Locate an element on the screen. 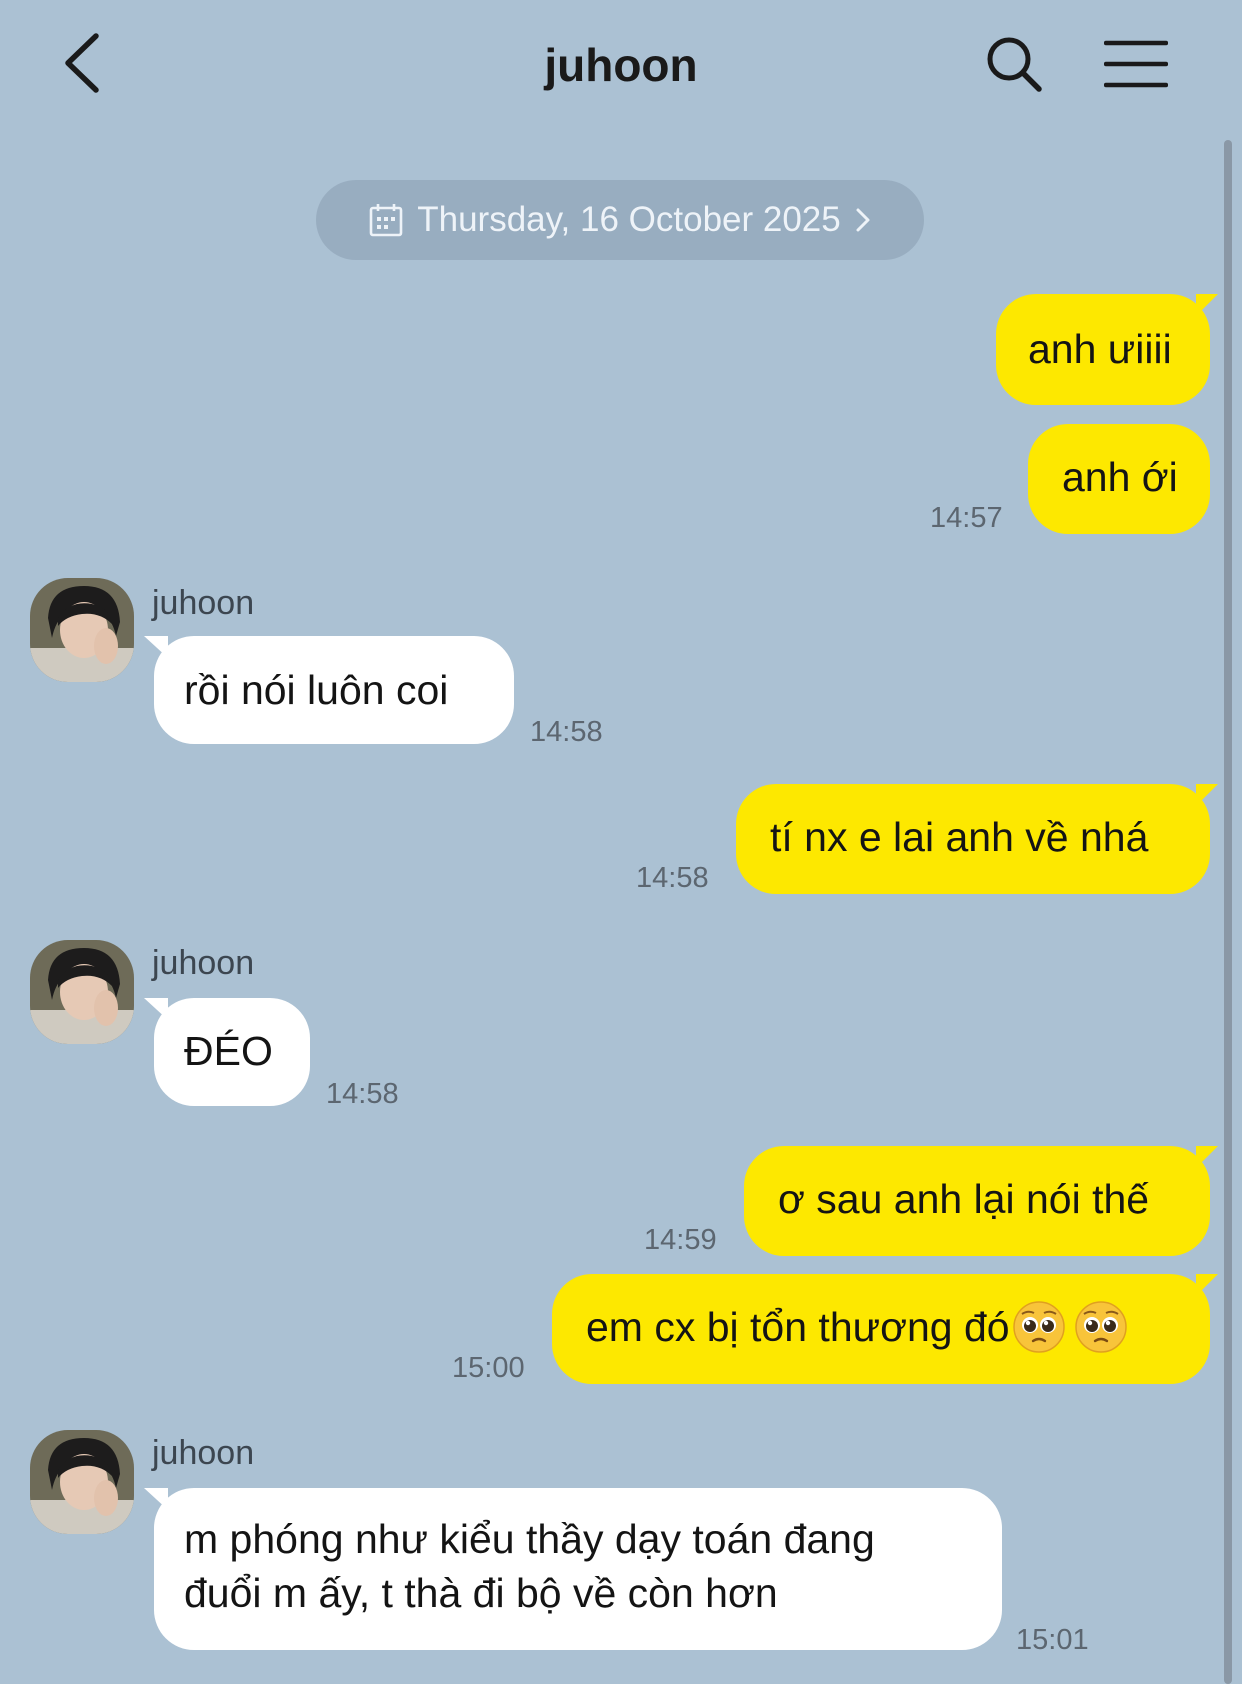  message-text: tí nx e lai anh về nhá is located at coordinates (959, 837).